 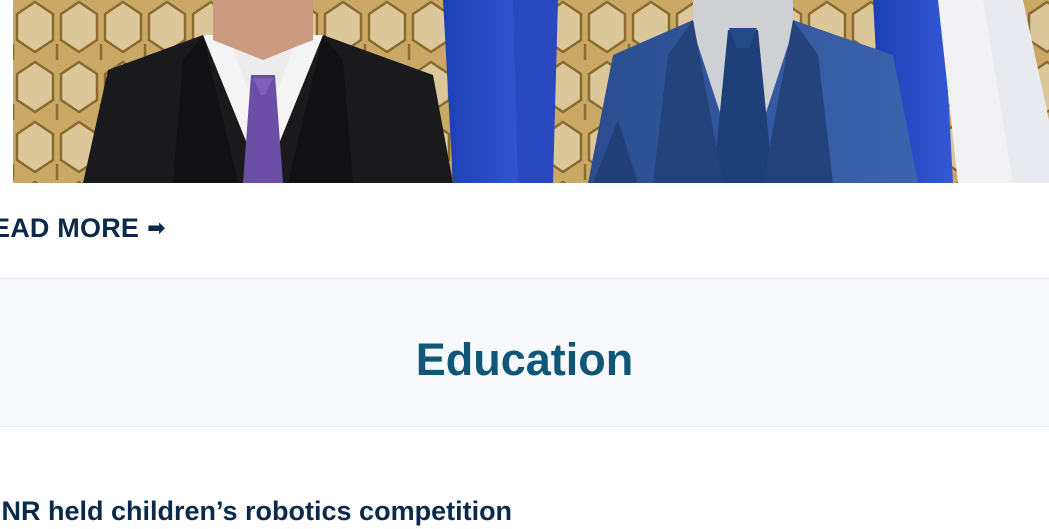 I want to click on read-more-link: EAD MORE ➡, so click(x=83, y=228).